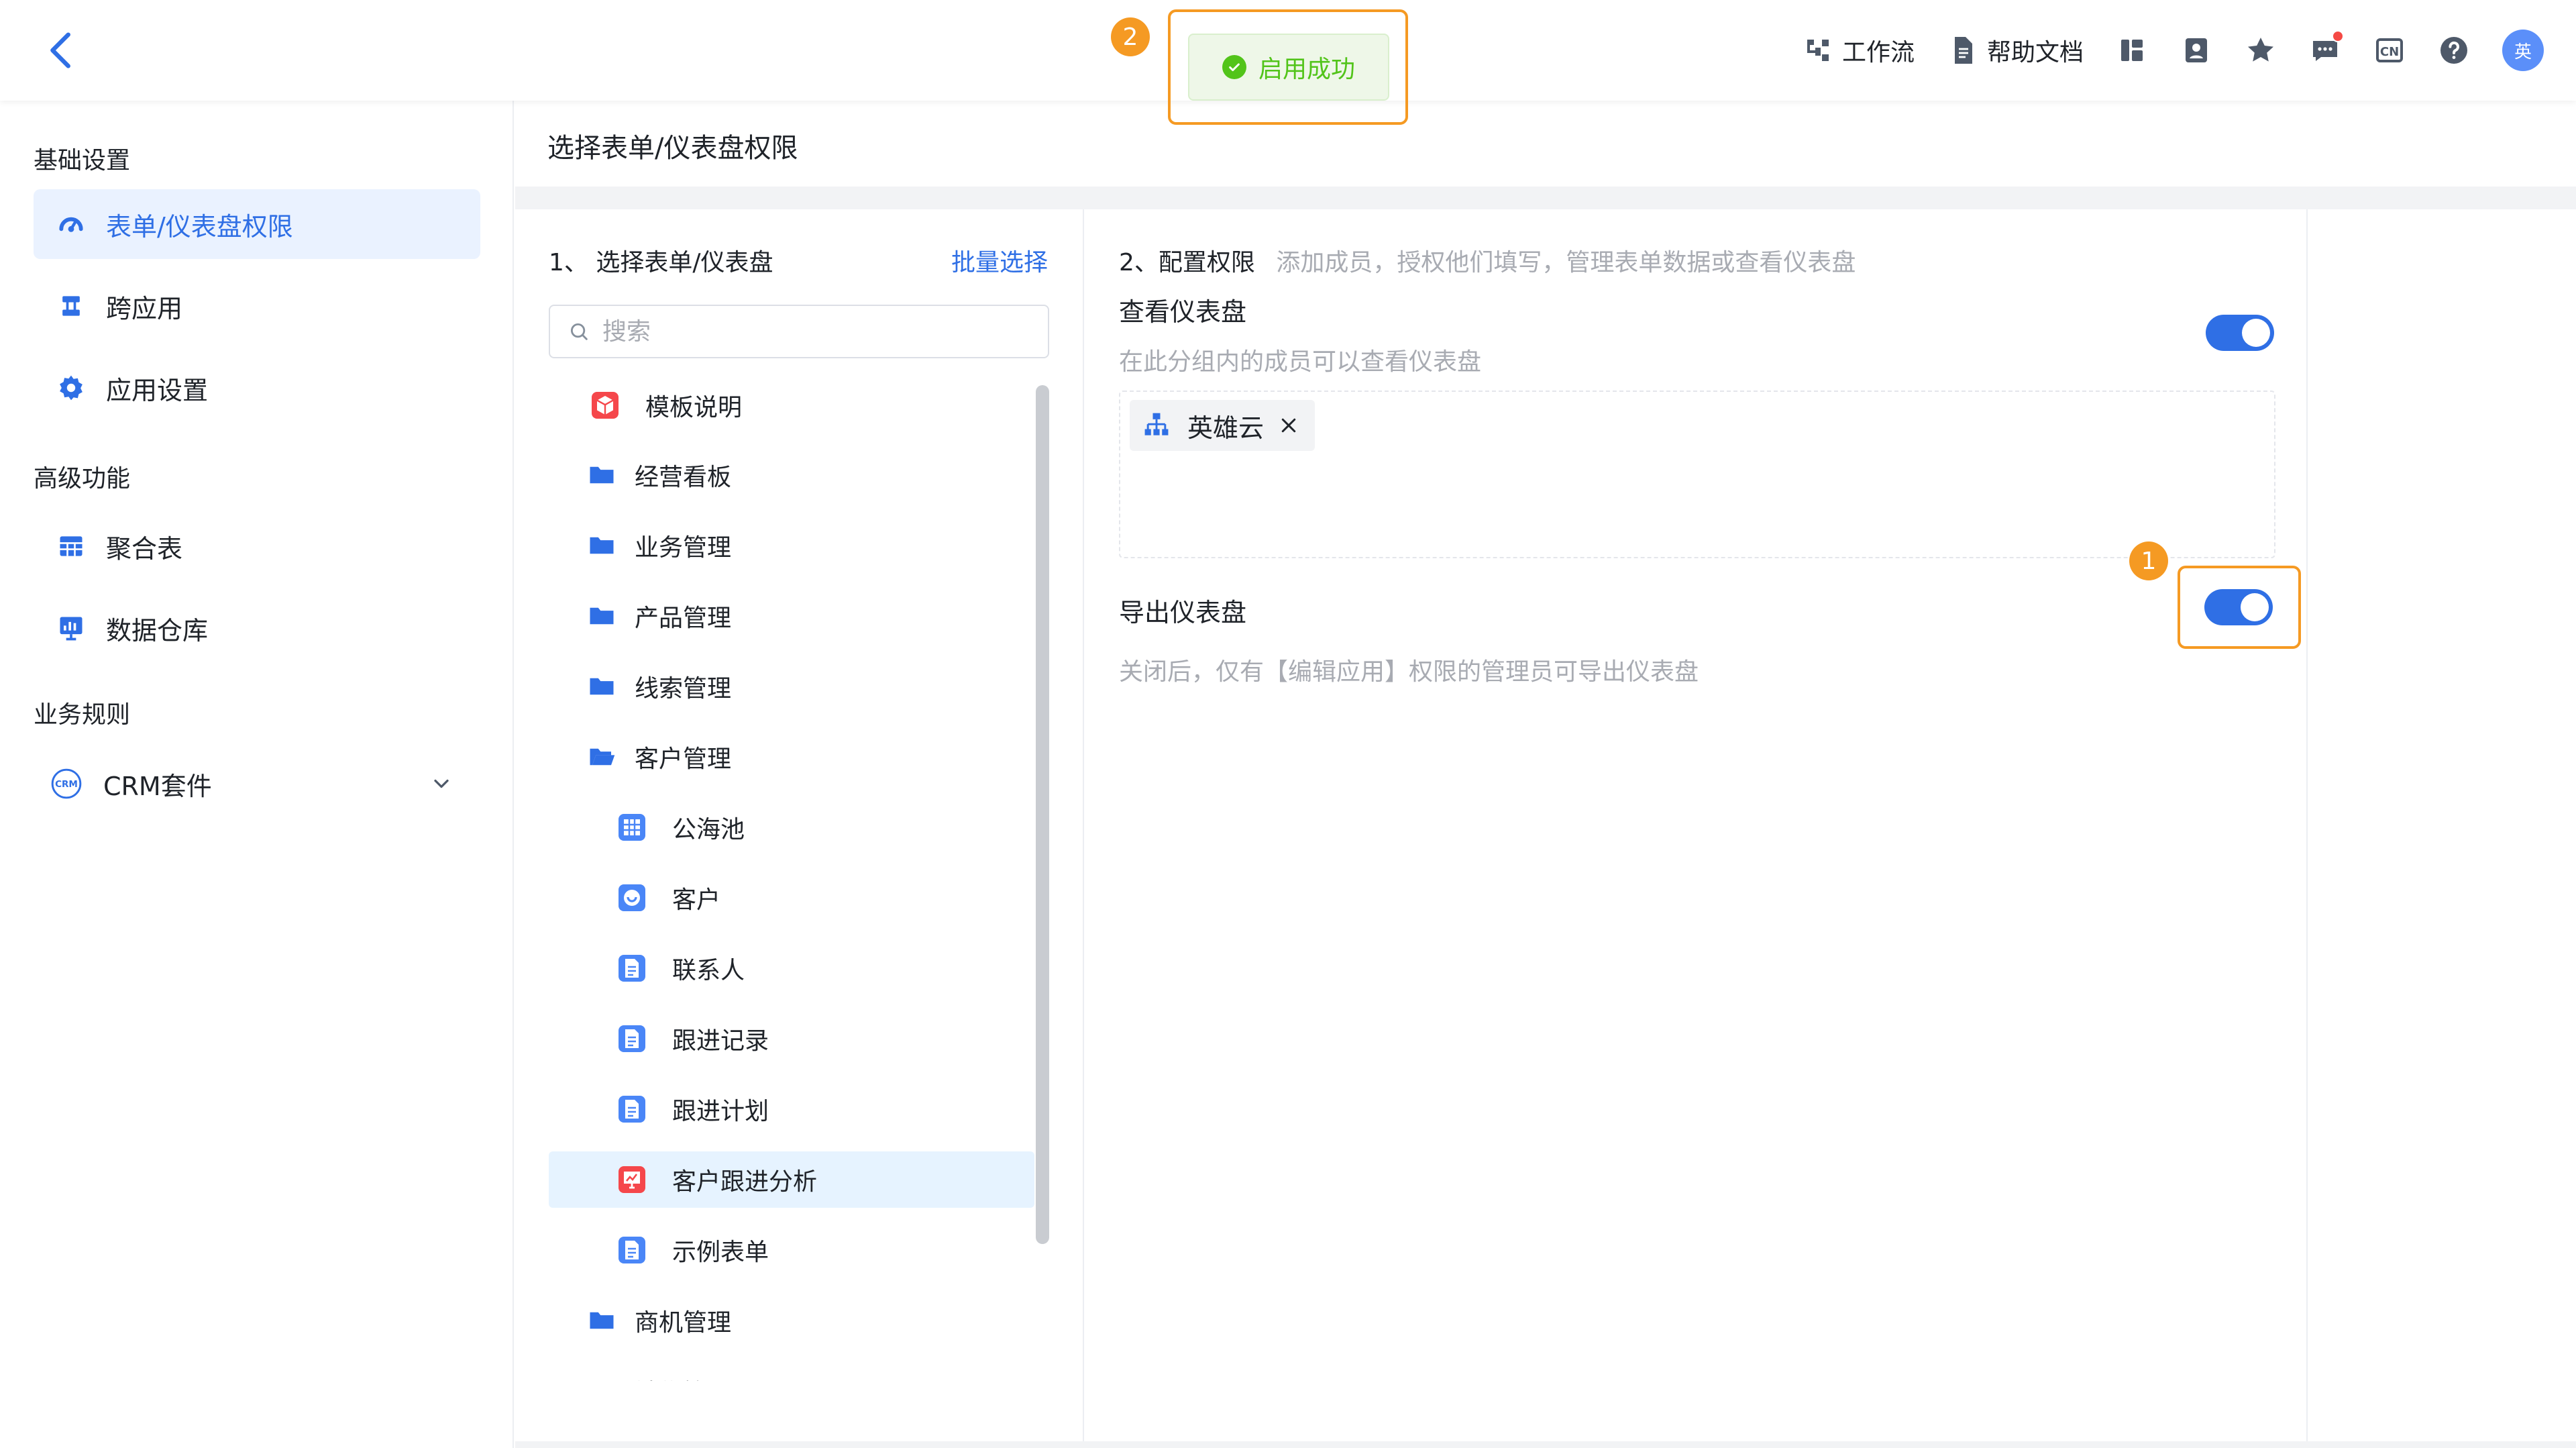  I want to click on export-dashboard-desc: 关闭后，仅有【编辑应用】权限的管理员可导出仪表盘, so click(1409, 672).